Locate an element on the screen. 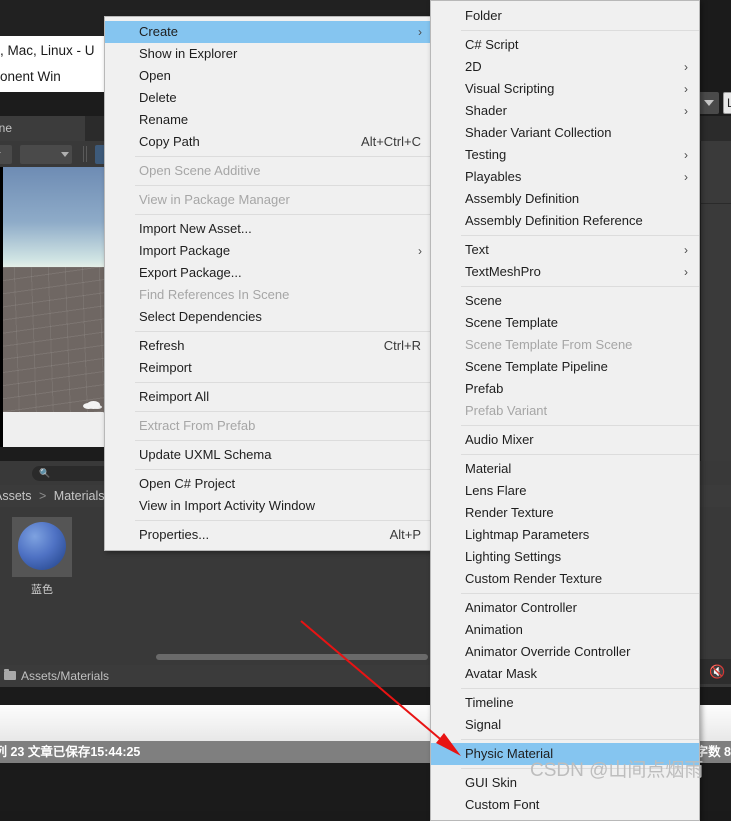 Image resolution: width=731 pixels, height=821 pixels. menu-item-label: Testing is located at coordinates (486, 154).